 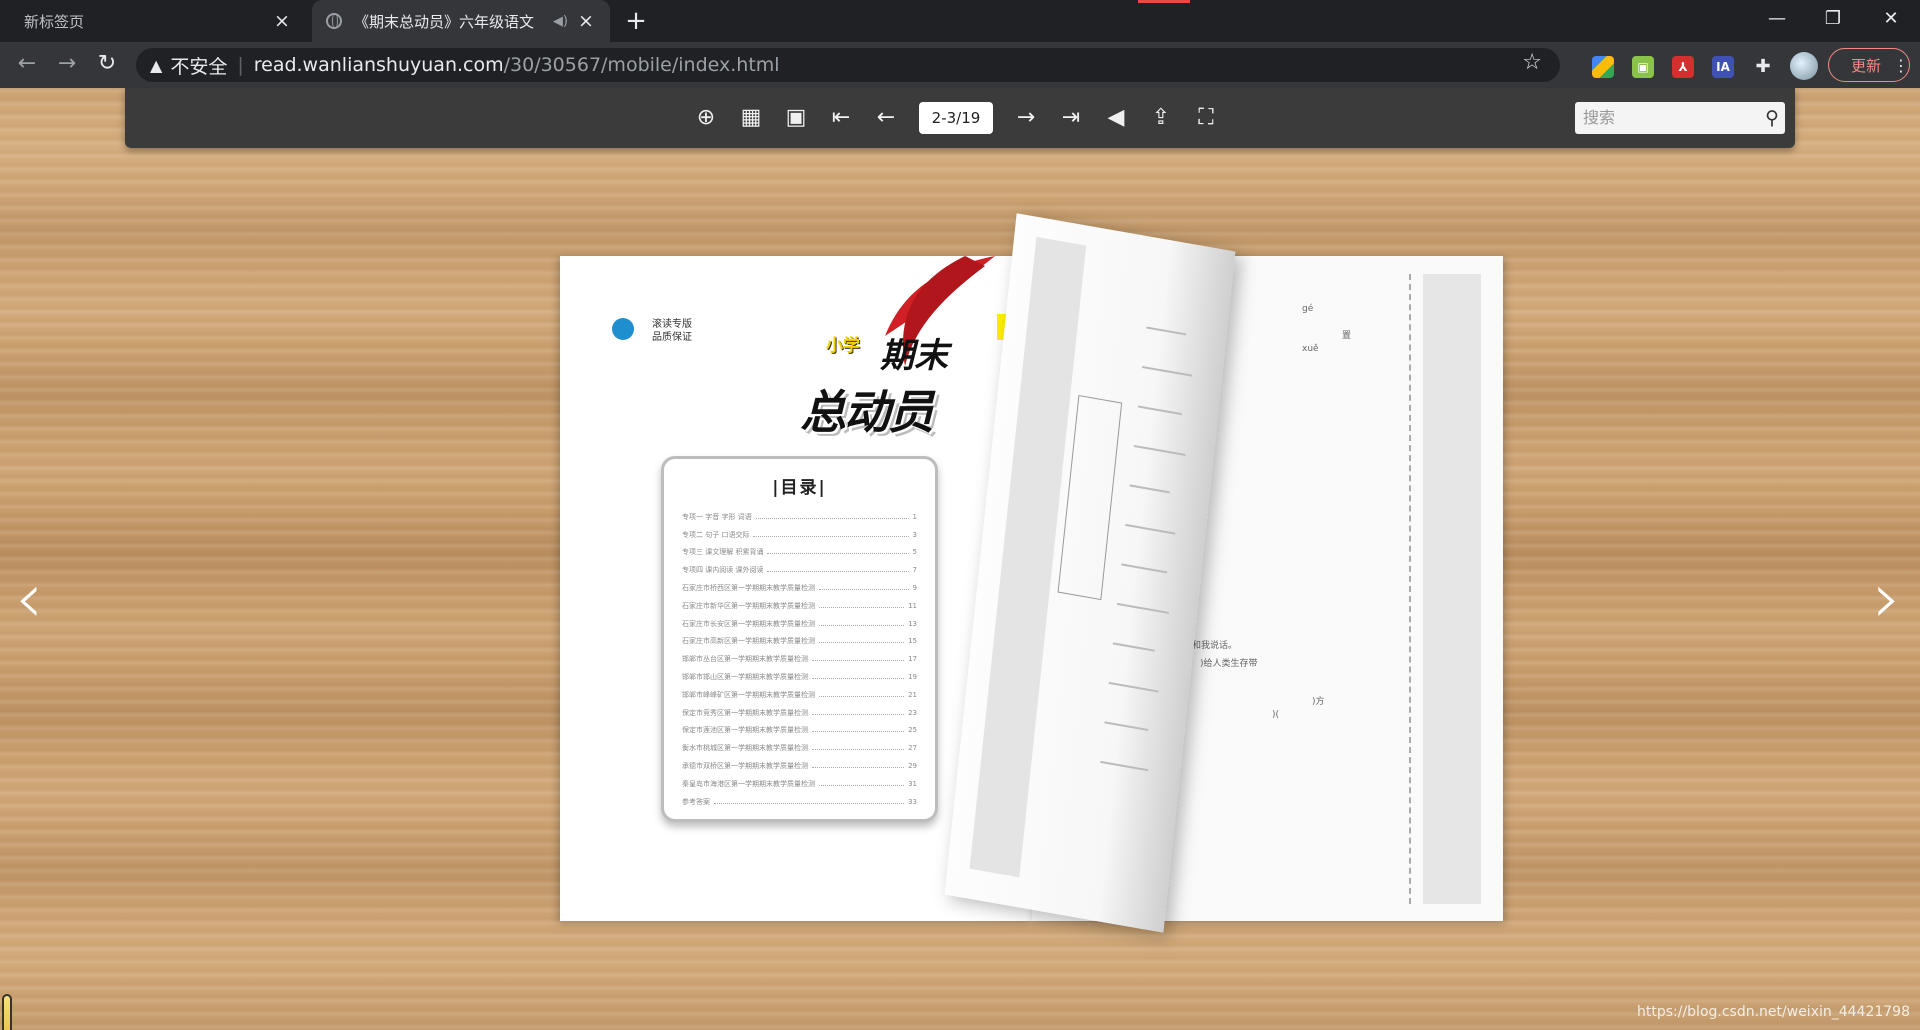 What do you see at coordinates (1164, 1) in the screenshot?
I see `recording-indicator` at bounding box center [1164, 1].